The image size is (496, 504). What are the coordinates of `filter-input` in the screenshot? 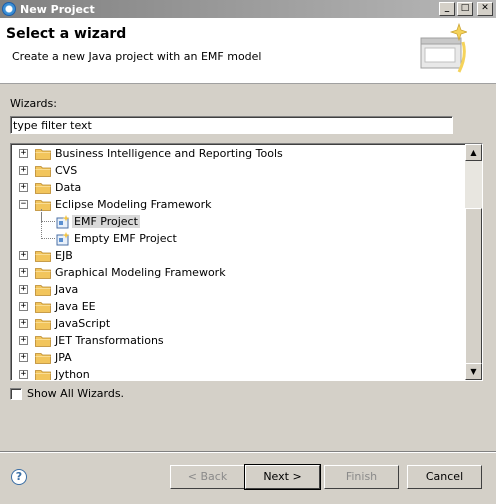 It's located at (231, 125).